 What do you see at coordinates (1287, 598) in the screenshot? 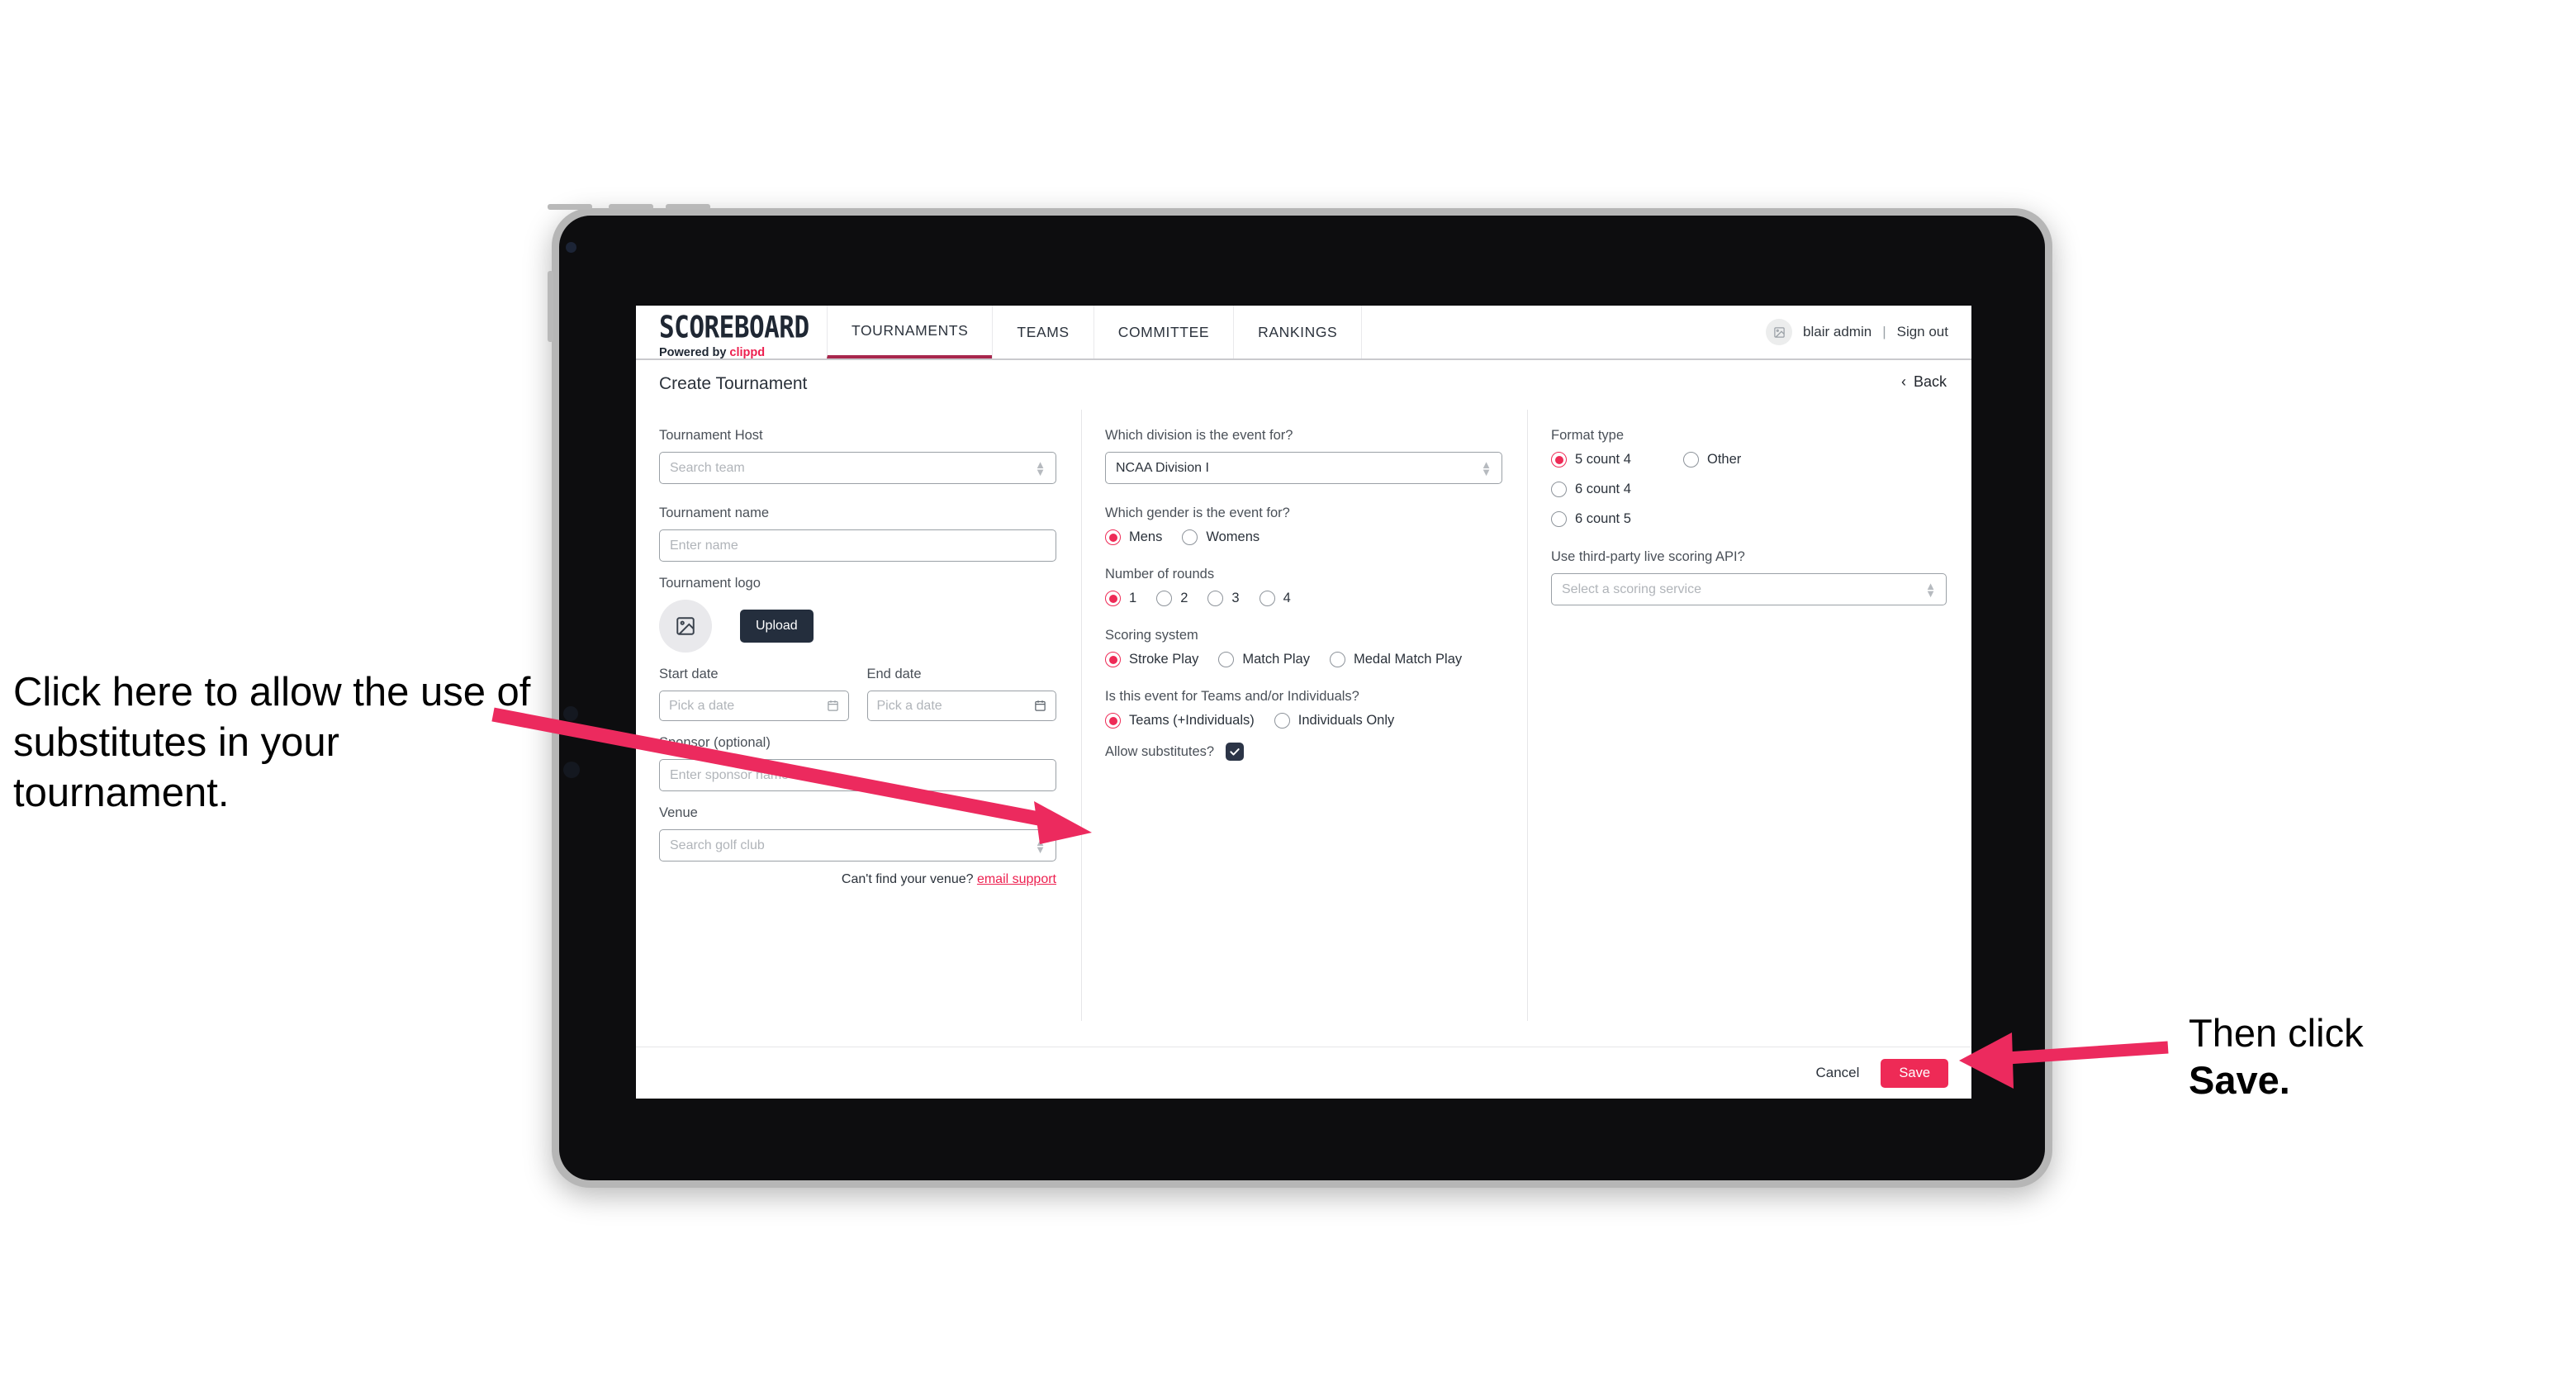
I see `rounds-option-4-label: 4` at bounding box center [1287, 598].